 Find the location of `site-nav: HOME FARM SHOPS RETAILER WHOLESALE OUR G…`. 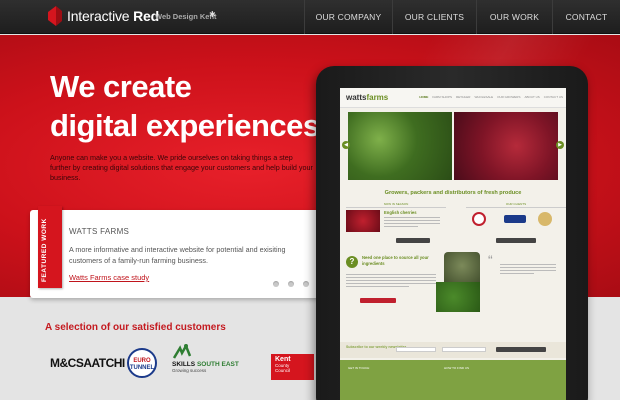

site-nav: HOME FARM SHOPS RETAILER WHOLESALE OUR G… is located at coordinates (489, 97).